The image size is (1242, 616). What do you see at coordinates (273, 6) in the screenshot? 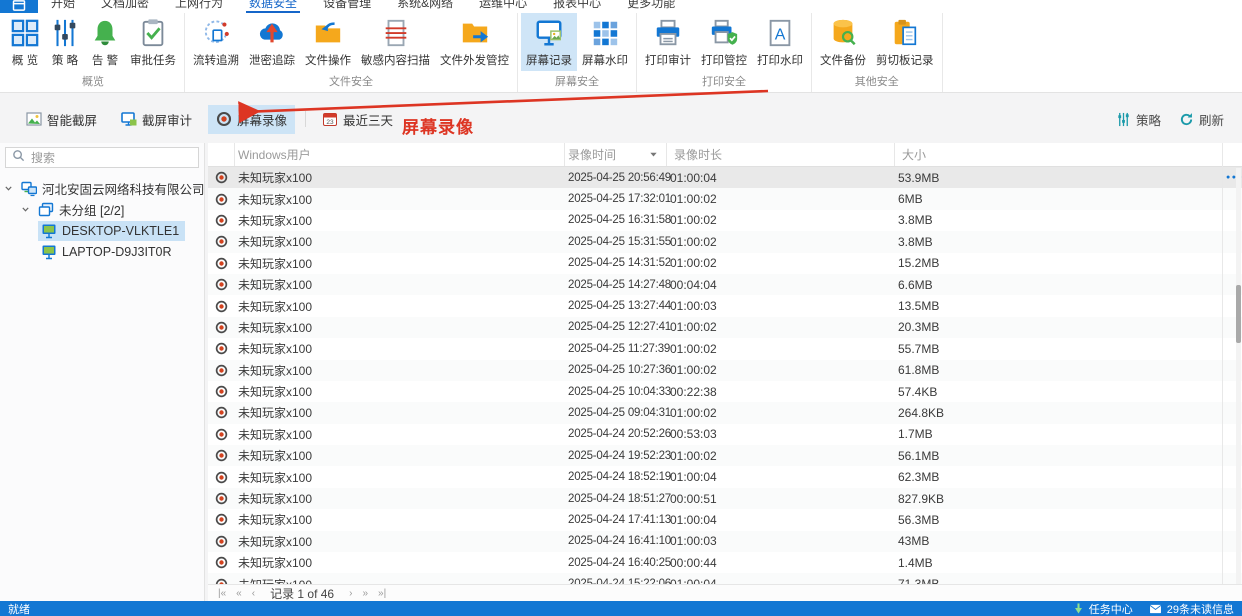
I see `tab-数据安全: 数据安全` at bounding box center [273, 6].